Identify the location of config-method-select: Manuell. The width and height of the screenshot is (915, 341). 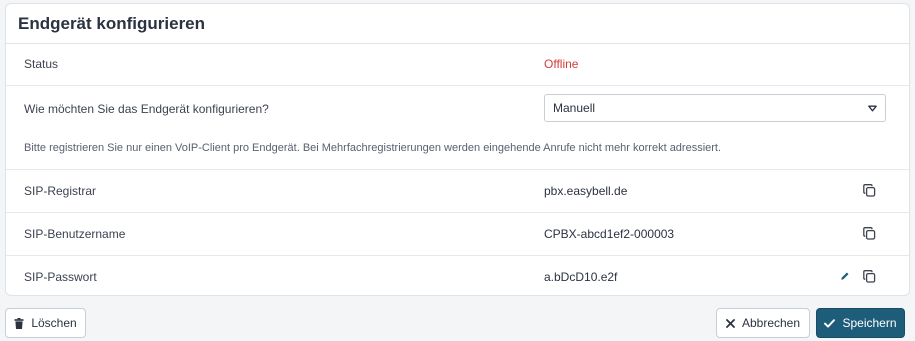
(715, 108).